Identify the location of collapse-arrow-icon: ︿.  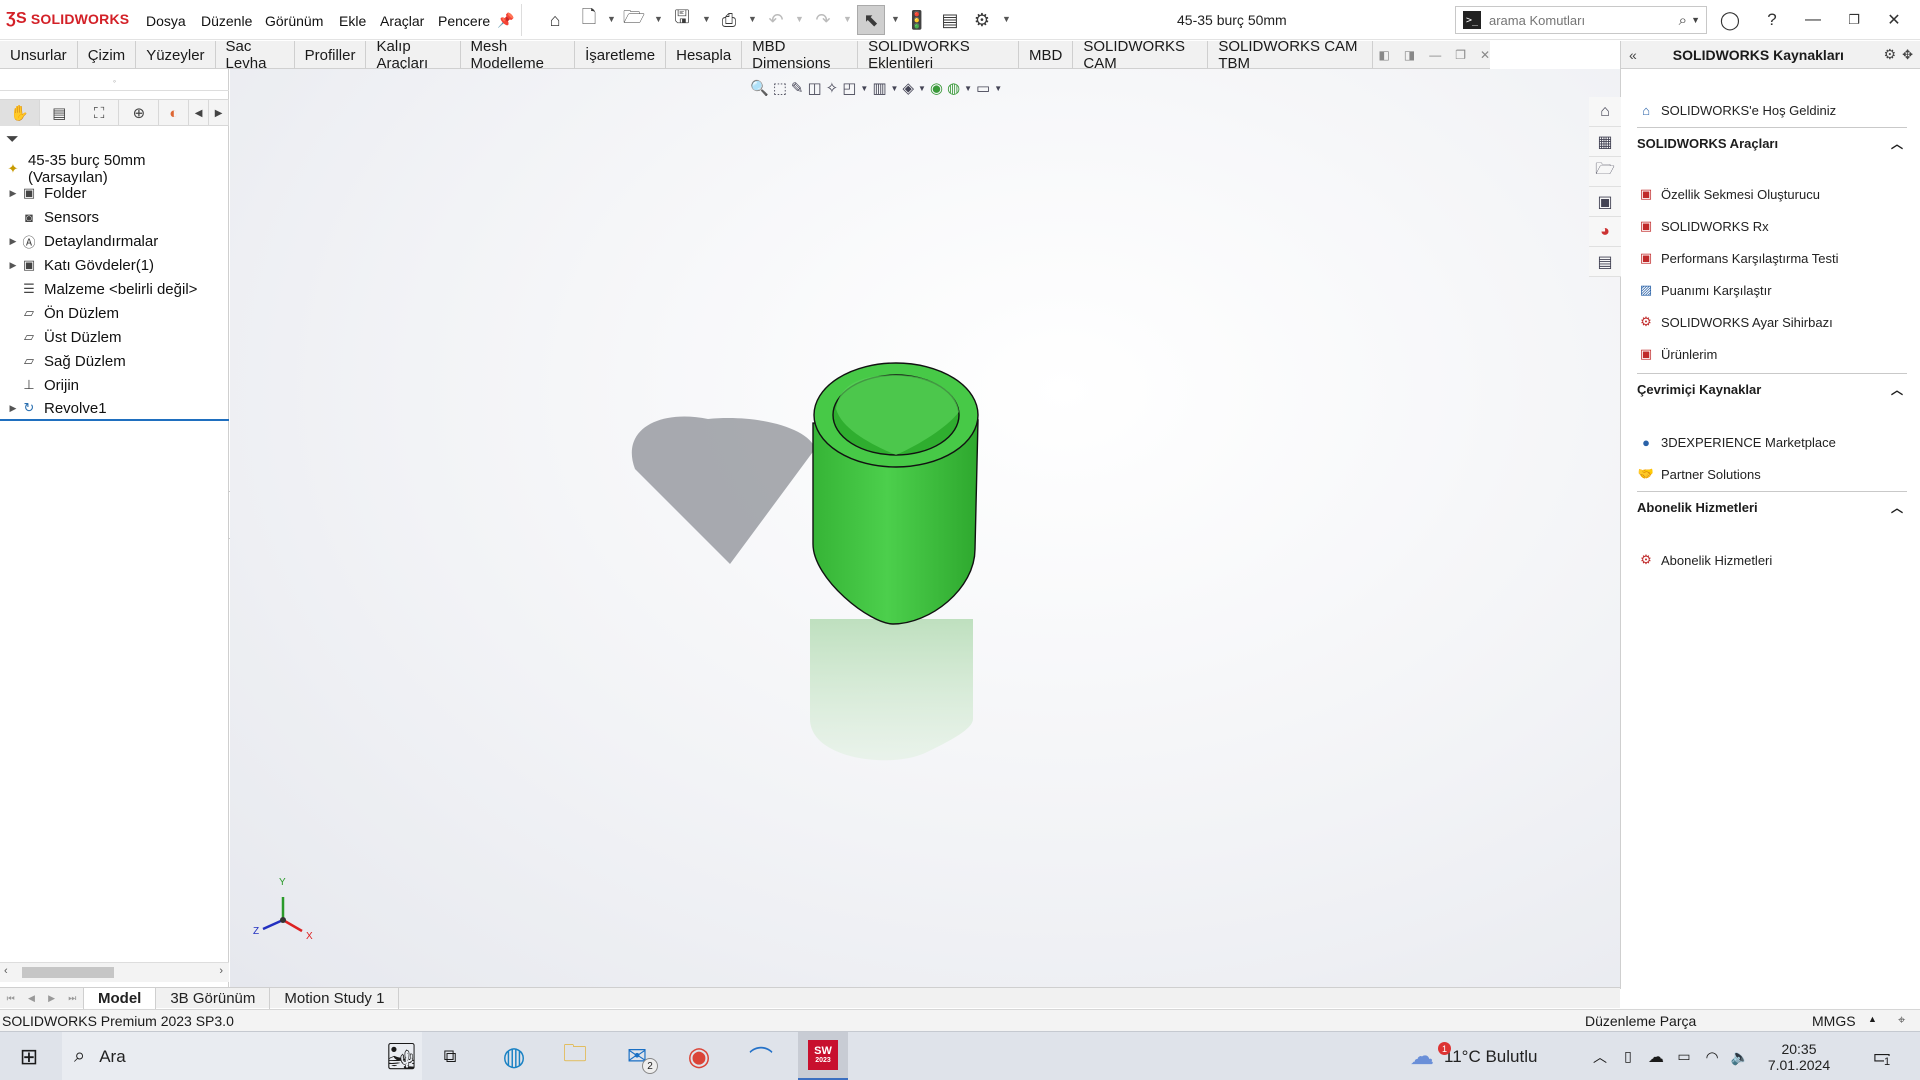
(1897, 143).